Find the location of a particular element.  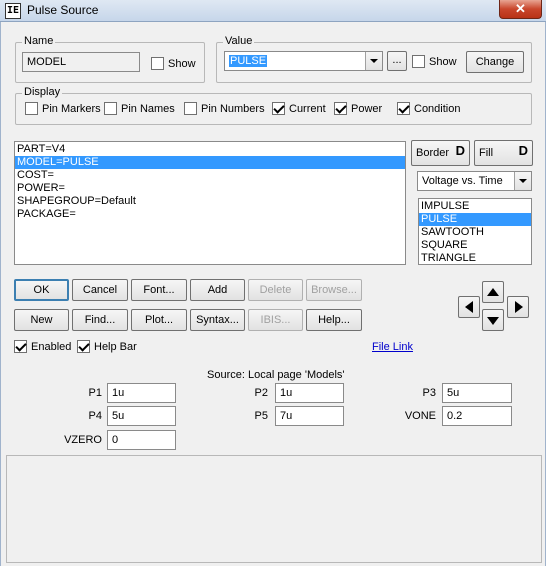

name-show-box is located at coordinates (157, 63).